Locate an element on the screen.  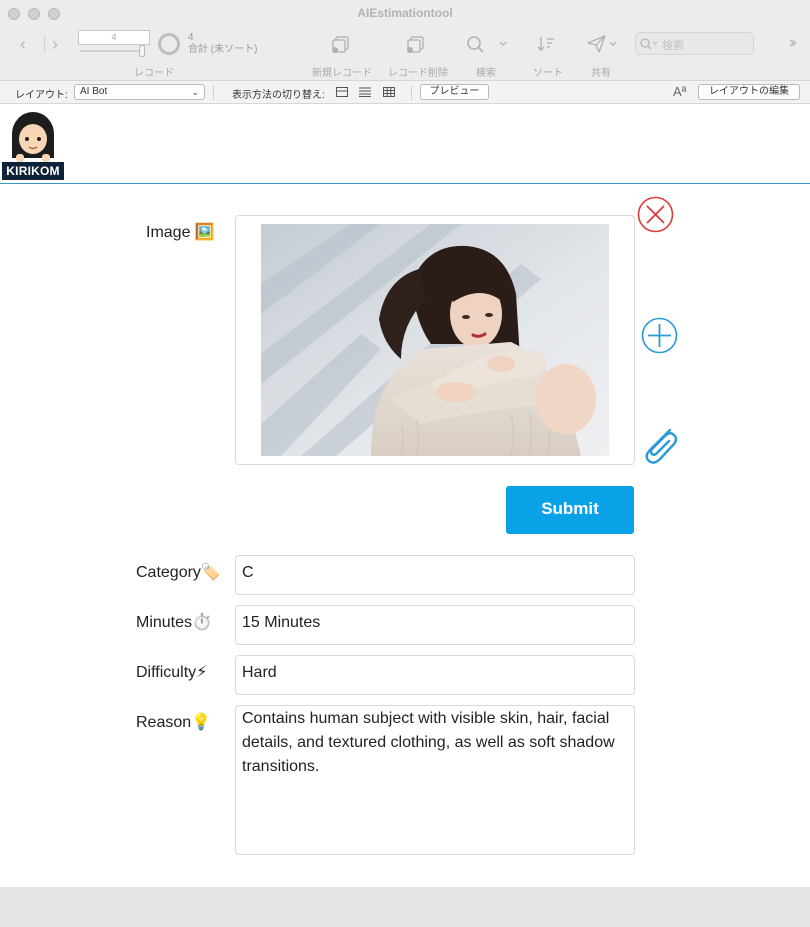
share-chevron-down-icon is located at coordinates (613, 44).